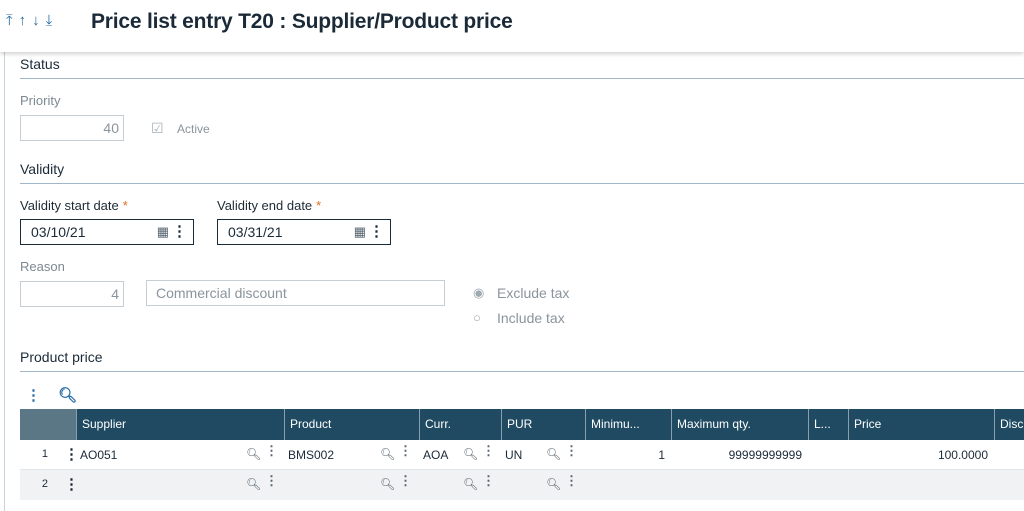 The image size is (1024, 511). I want to click on first-record-icon: ⤒, so click(9, 21).